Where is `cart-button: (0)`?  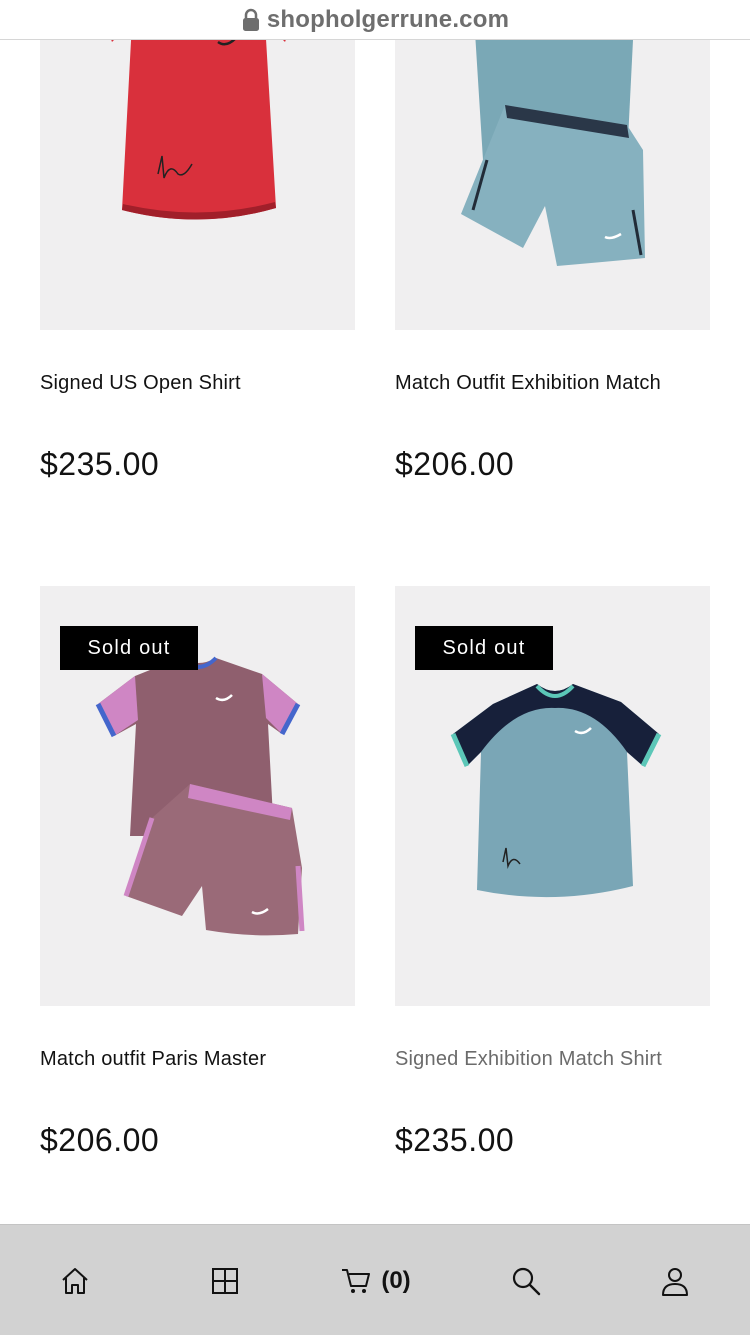 cart-button: (0) is located at coordinates (376, 1281).